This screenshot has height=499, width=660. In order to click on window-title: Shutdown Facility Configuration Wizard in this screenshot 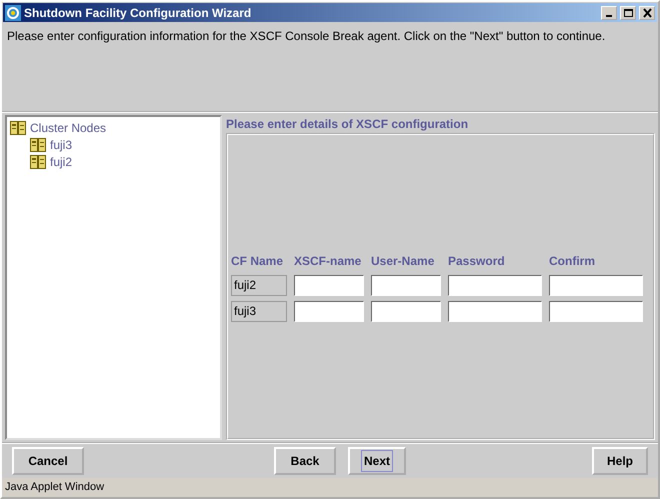, I will do `click(138, 13)`.